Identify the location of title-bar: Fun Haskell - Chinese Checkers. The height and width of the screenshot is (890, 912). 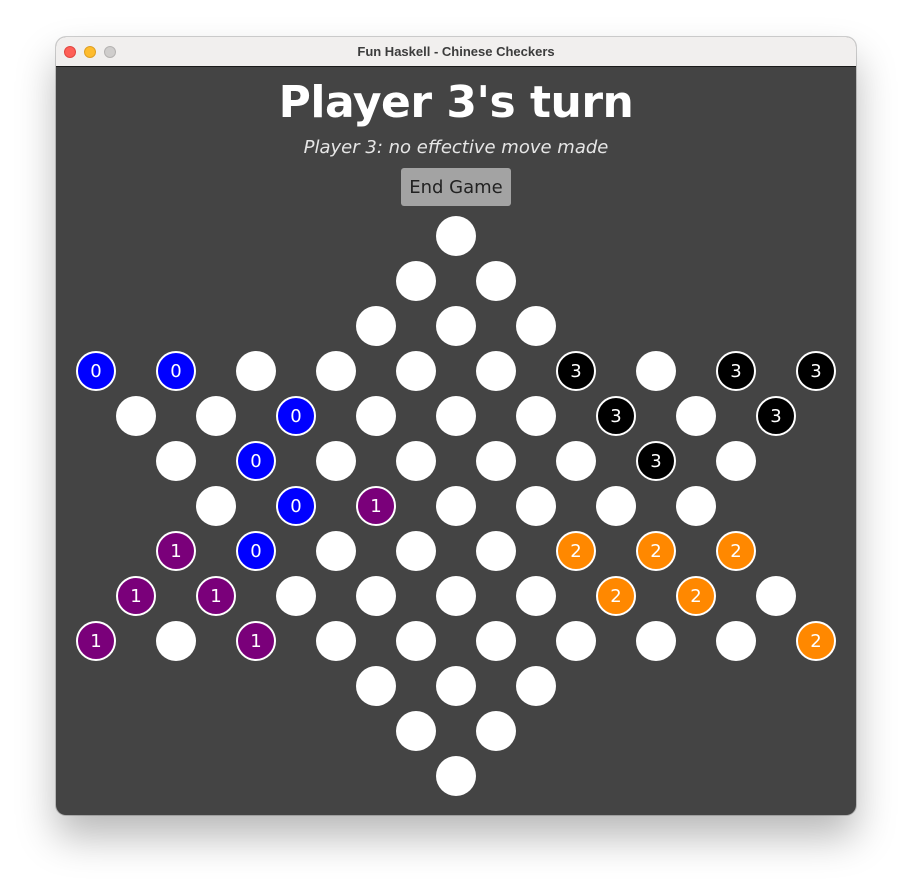
(456, 52).